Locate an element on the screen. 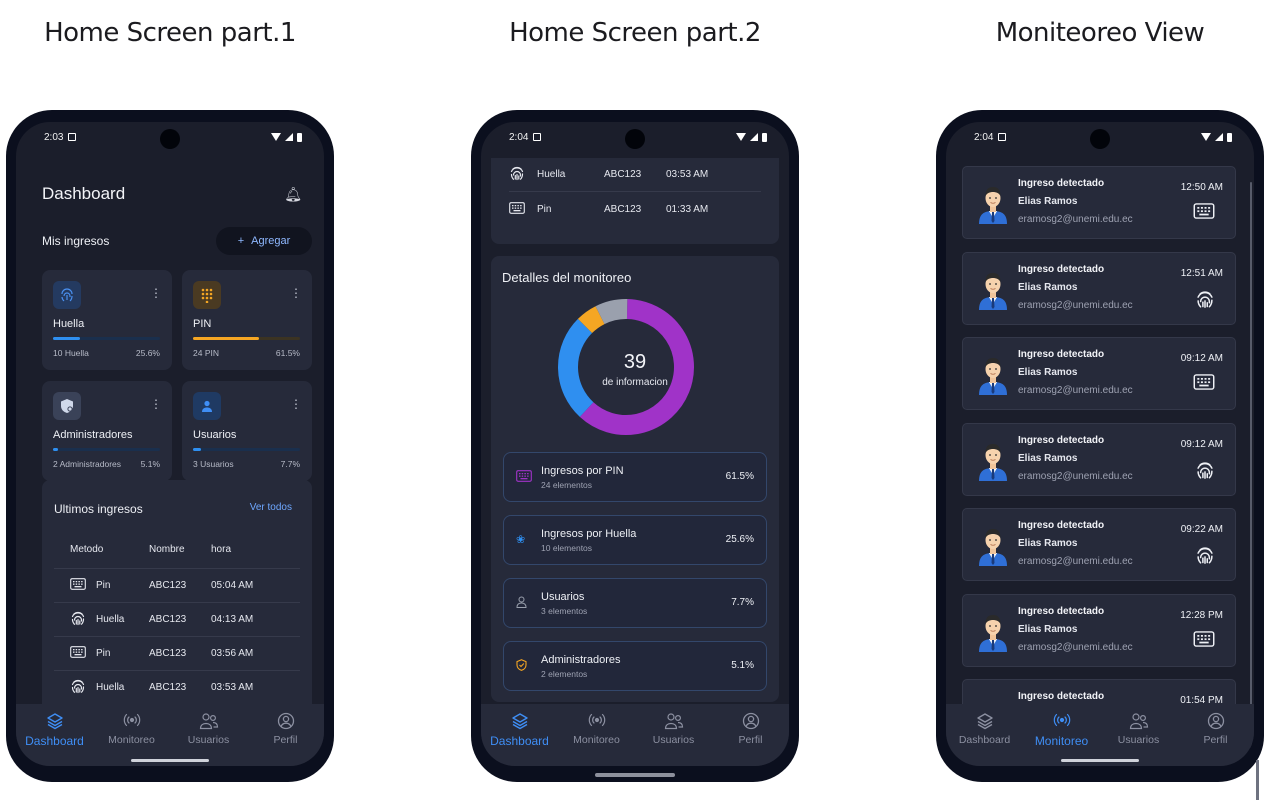 The height and width of the screenshot is (801, 1266). table-row: Pin ABC123 01:33 AM is located at coordinates (635, 209).